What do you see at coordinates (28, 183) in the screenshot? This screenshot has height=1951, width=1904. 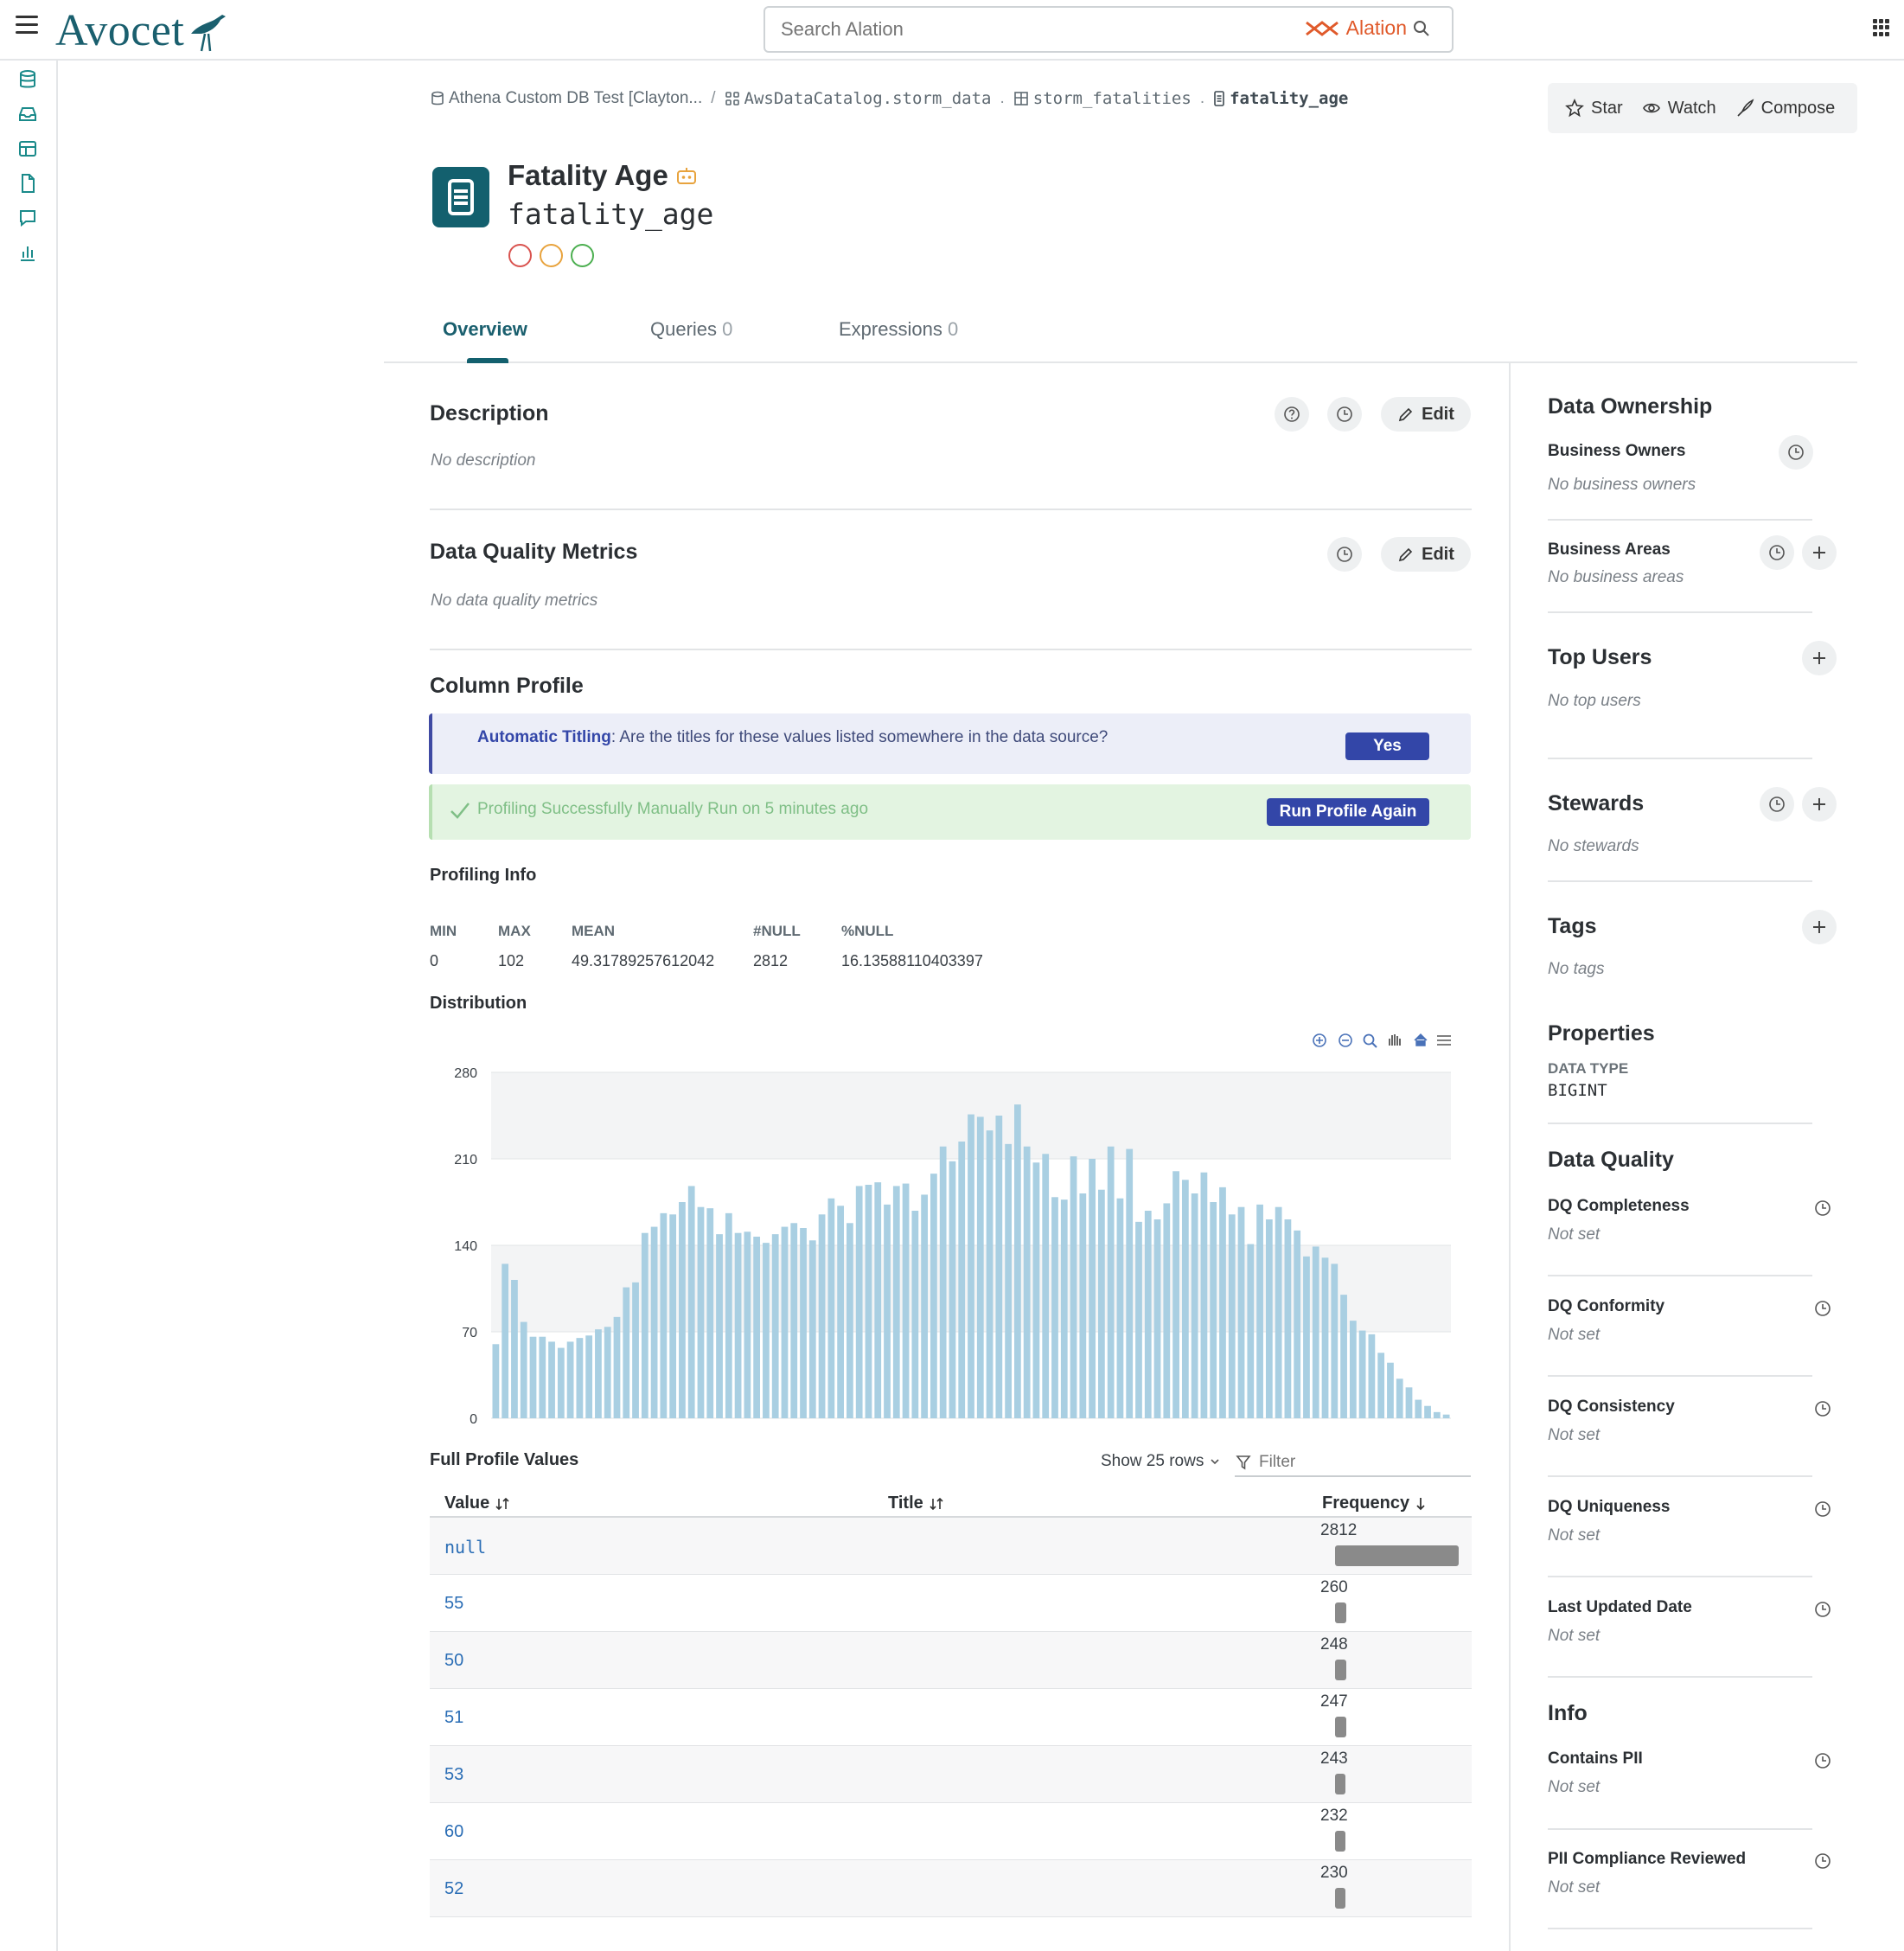 I see `document-icon` at bounding box center [28, 183].